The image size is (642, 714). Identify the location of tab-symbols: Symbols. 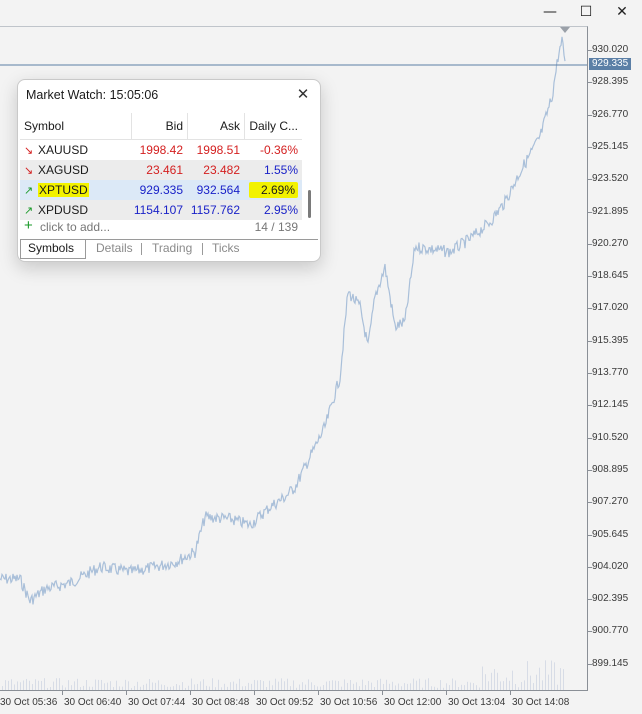
(53, 249).